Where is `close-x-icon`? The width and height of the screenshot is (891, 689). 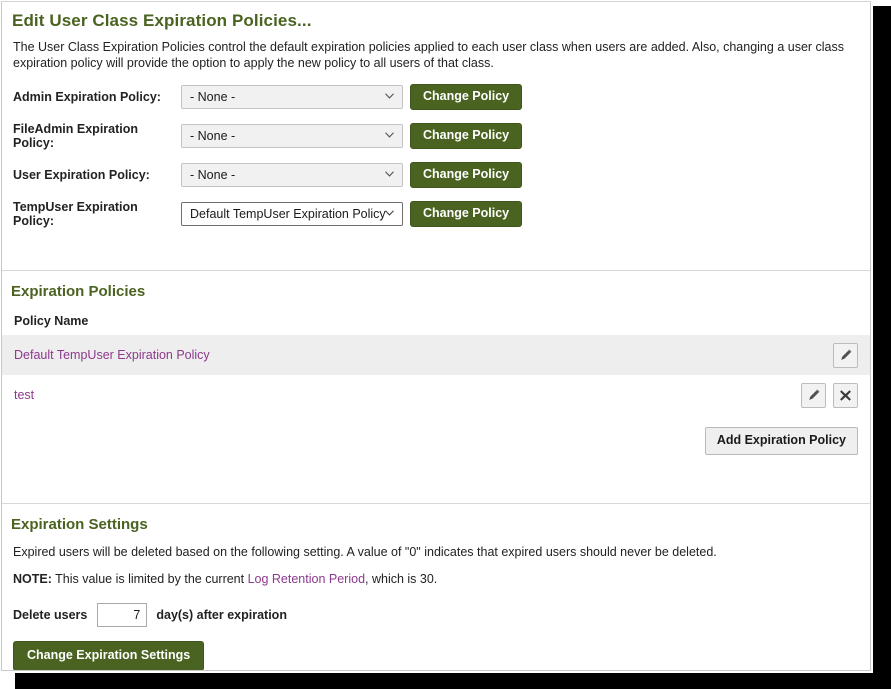
close-x-icon is located at coordinates (845, 395).